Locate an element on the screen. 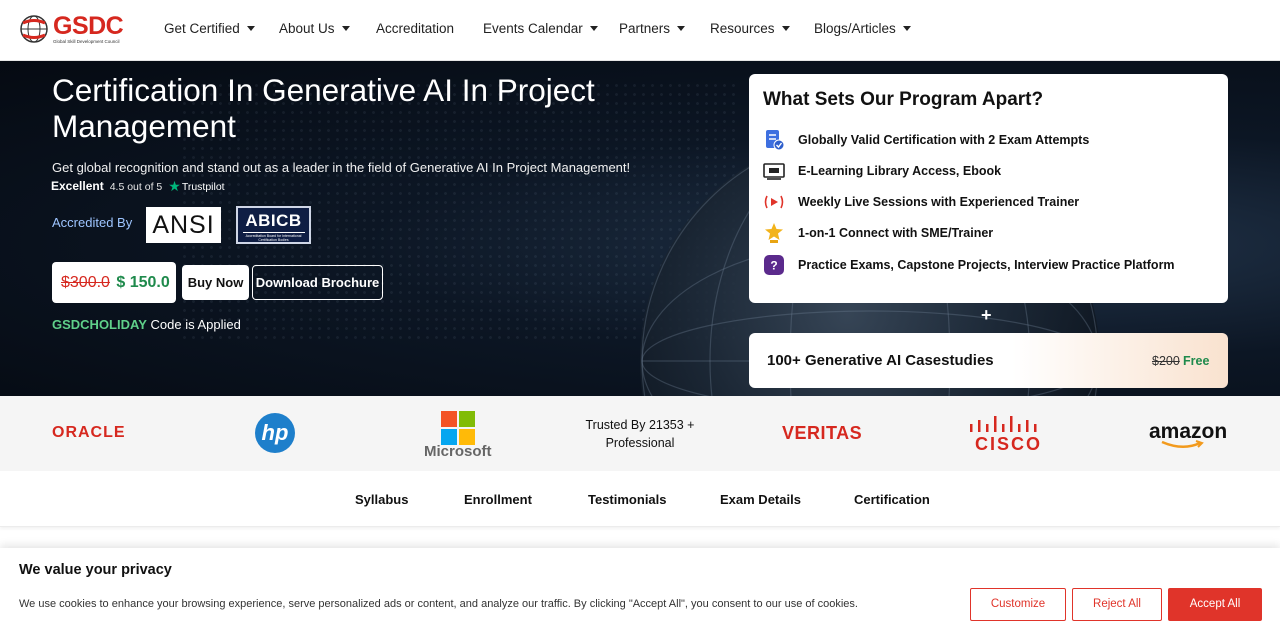  cisco-wordmark: CISCO is located at coordinates (1009, 444).